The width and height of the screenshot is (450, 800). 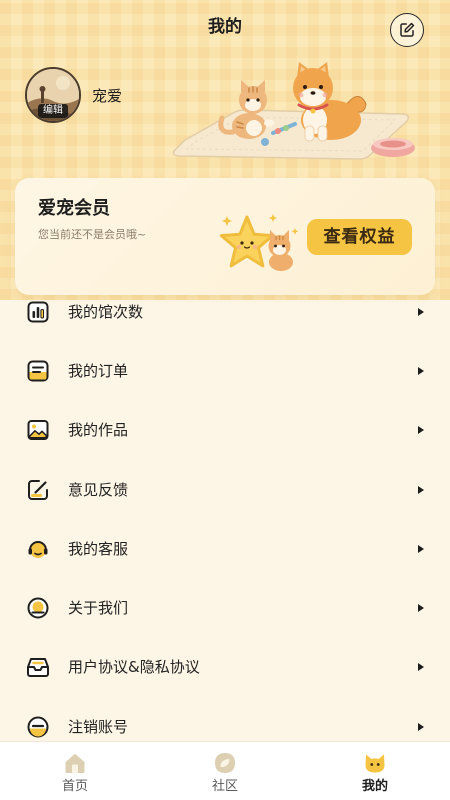 I want to click on membership-title: 爱宠会员, so click(x=74, y=208).